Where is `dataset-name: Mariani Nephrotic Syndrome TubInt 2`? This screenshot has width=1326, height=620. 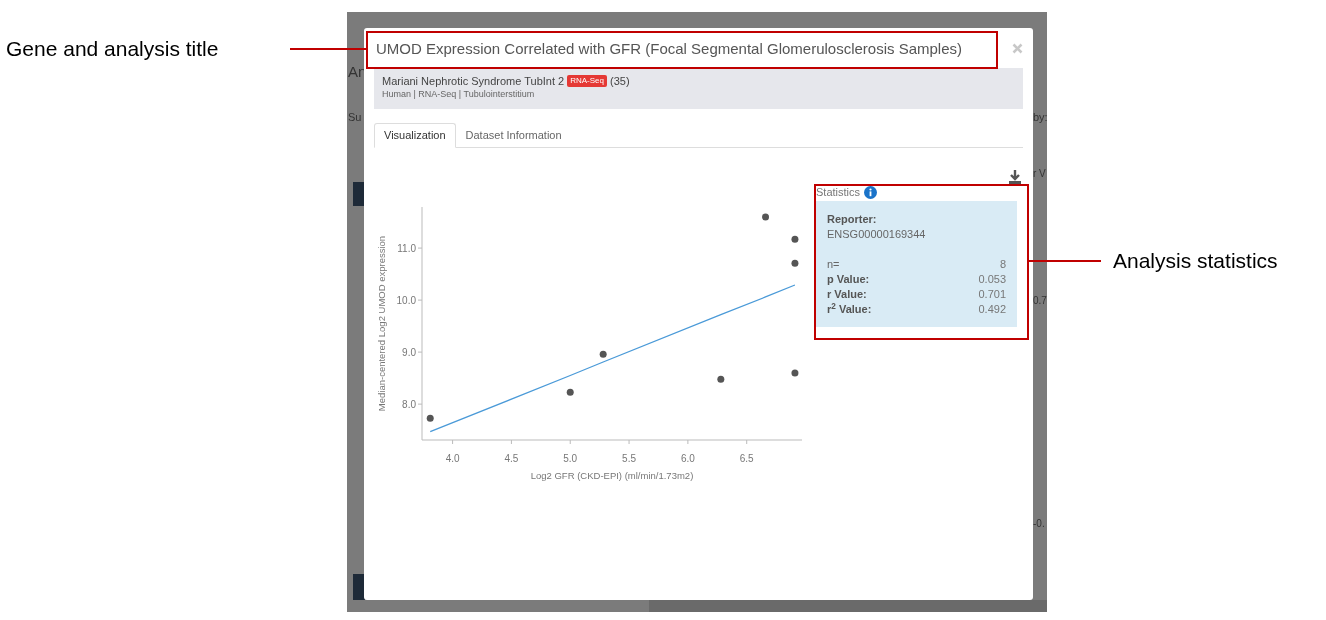 dataset-name: Mariani Nephrotic Syndrome TubInt 2 is located at coordinates (473, 81).